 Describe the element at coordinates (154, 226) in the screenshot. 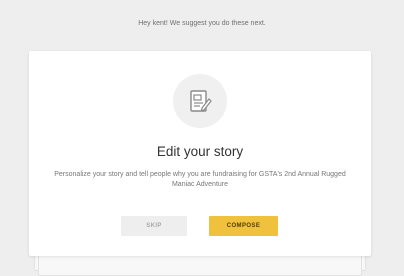

I see `skip-button: SKIP` at that location.